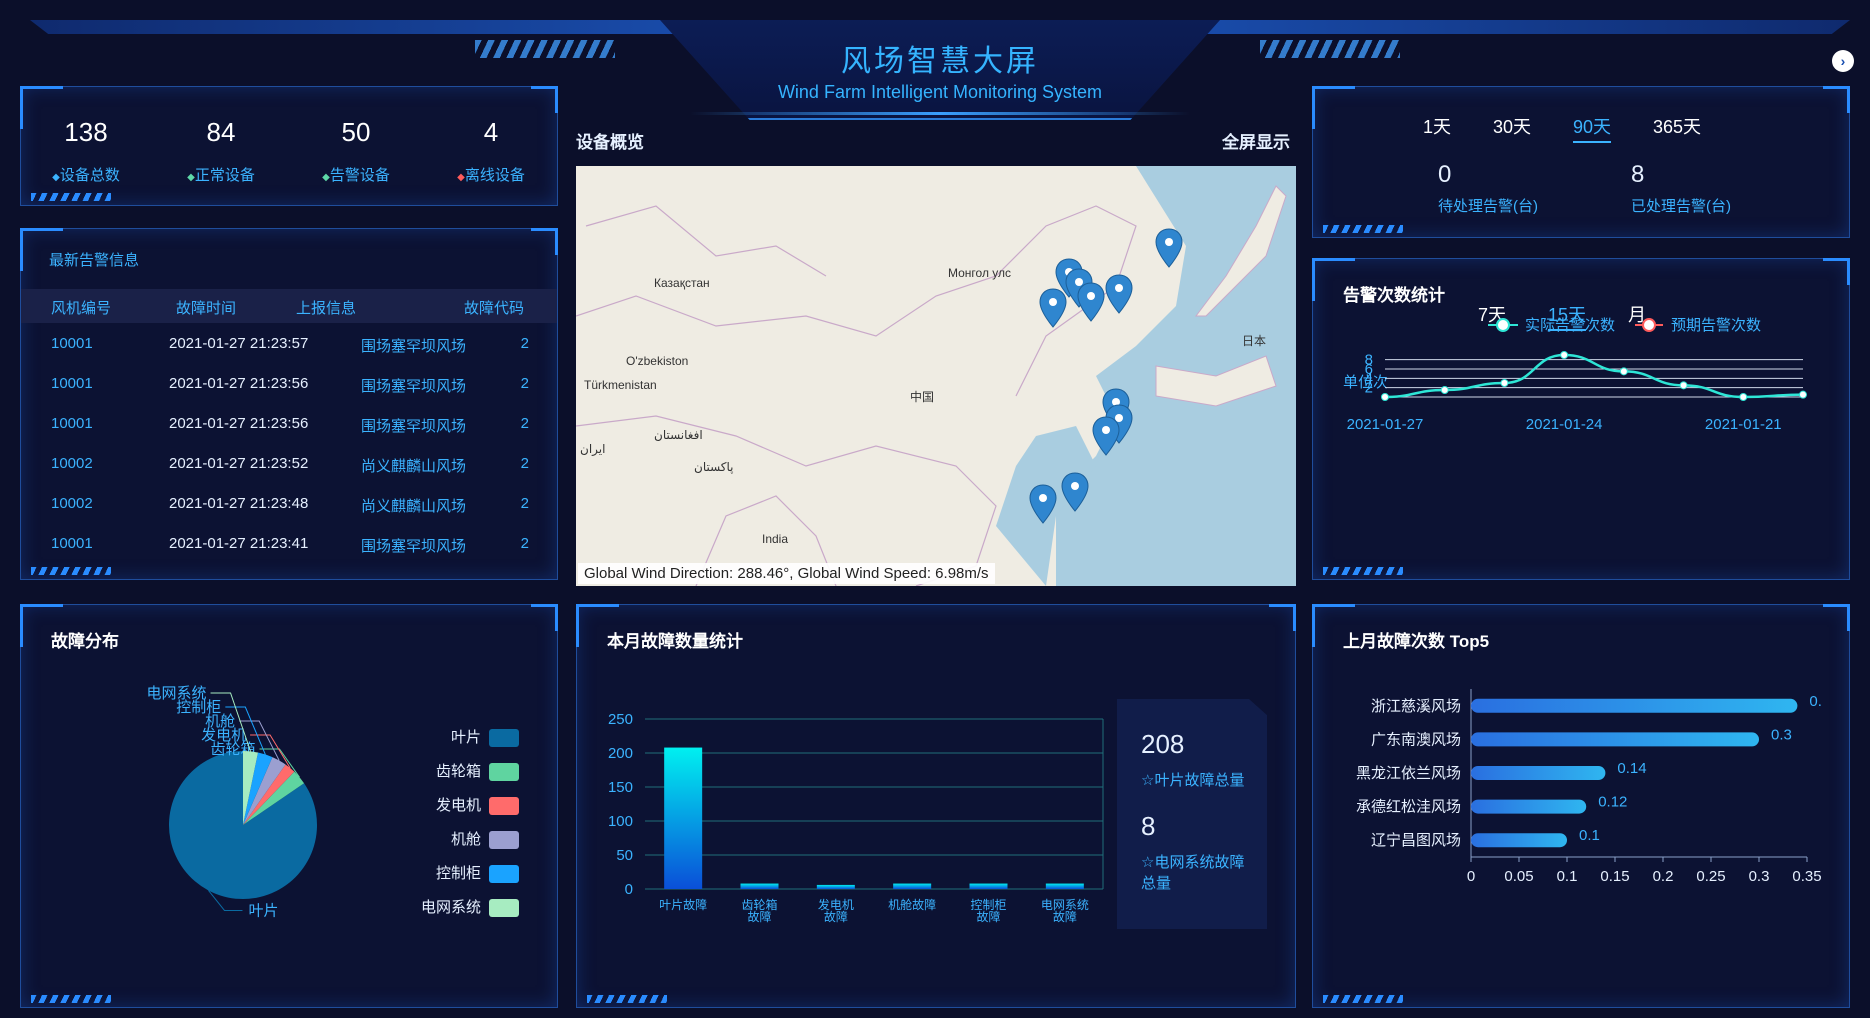 The width and height of the screenshot is (1870, 1018). Describe the element at coordinates (494, 308) in the screenshot. I see `col-code: 故障代码` at that location.